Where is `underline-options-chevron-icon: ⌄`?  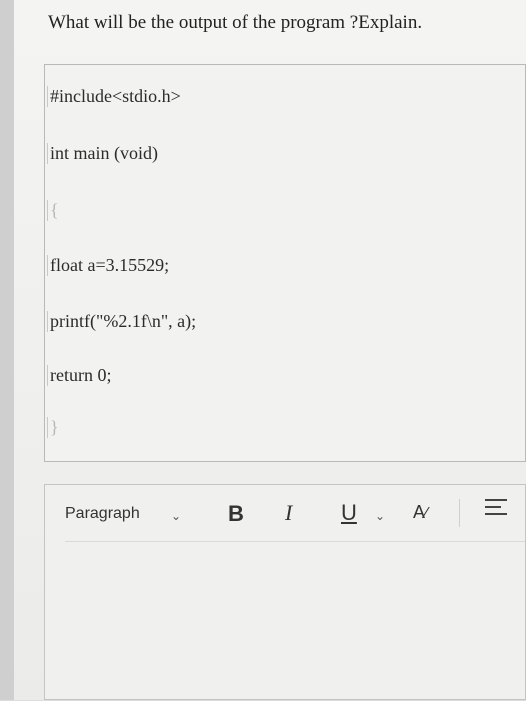 underline-options-chevron-icon: ⌄ is located at coordinates (380, 516).